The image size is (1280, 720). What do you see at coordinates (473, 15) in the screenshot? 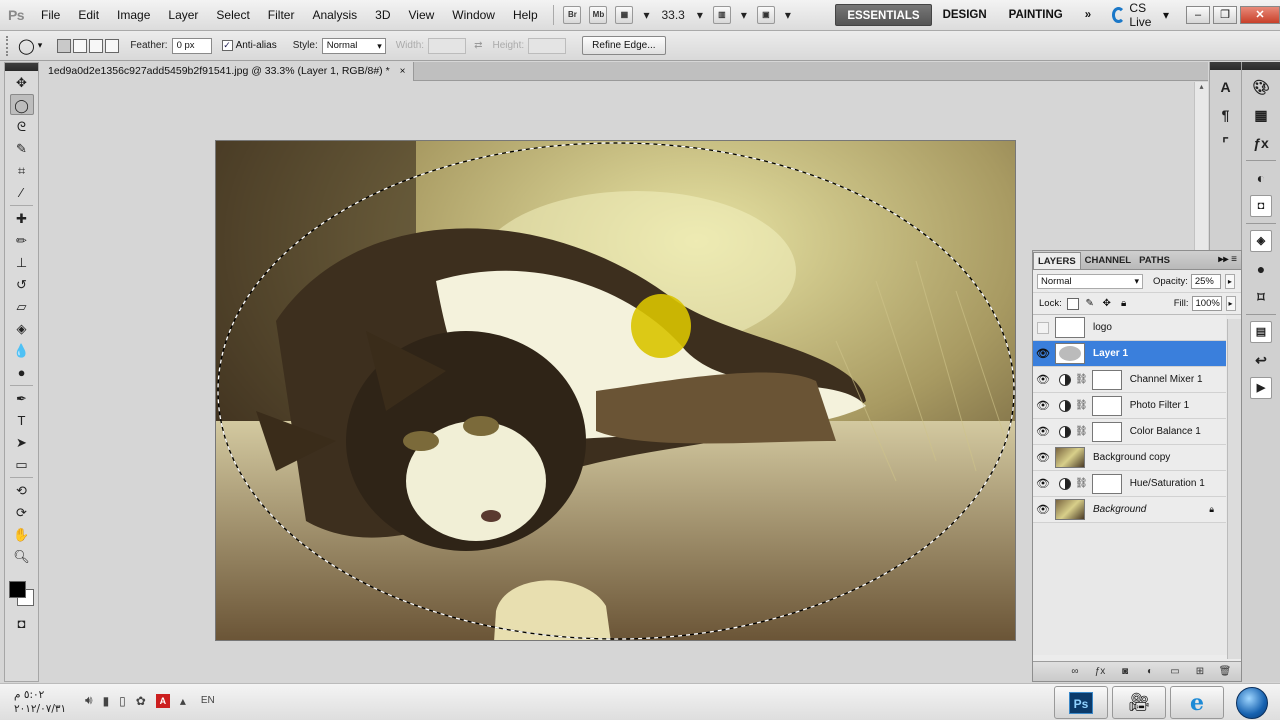
I see `menu-window: Window` at bounding box center [473, 15].